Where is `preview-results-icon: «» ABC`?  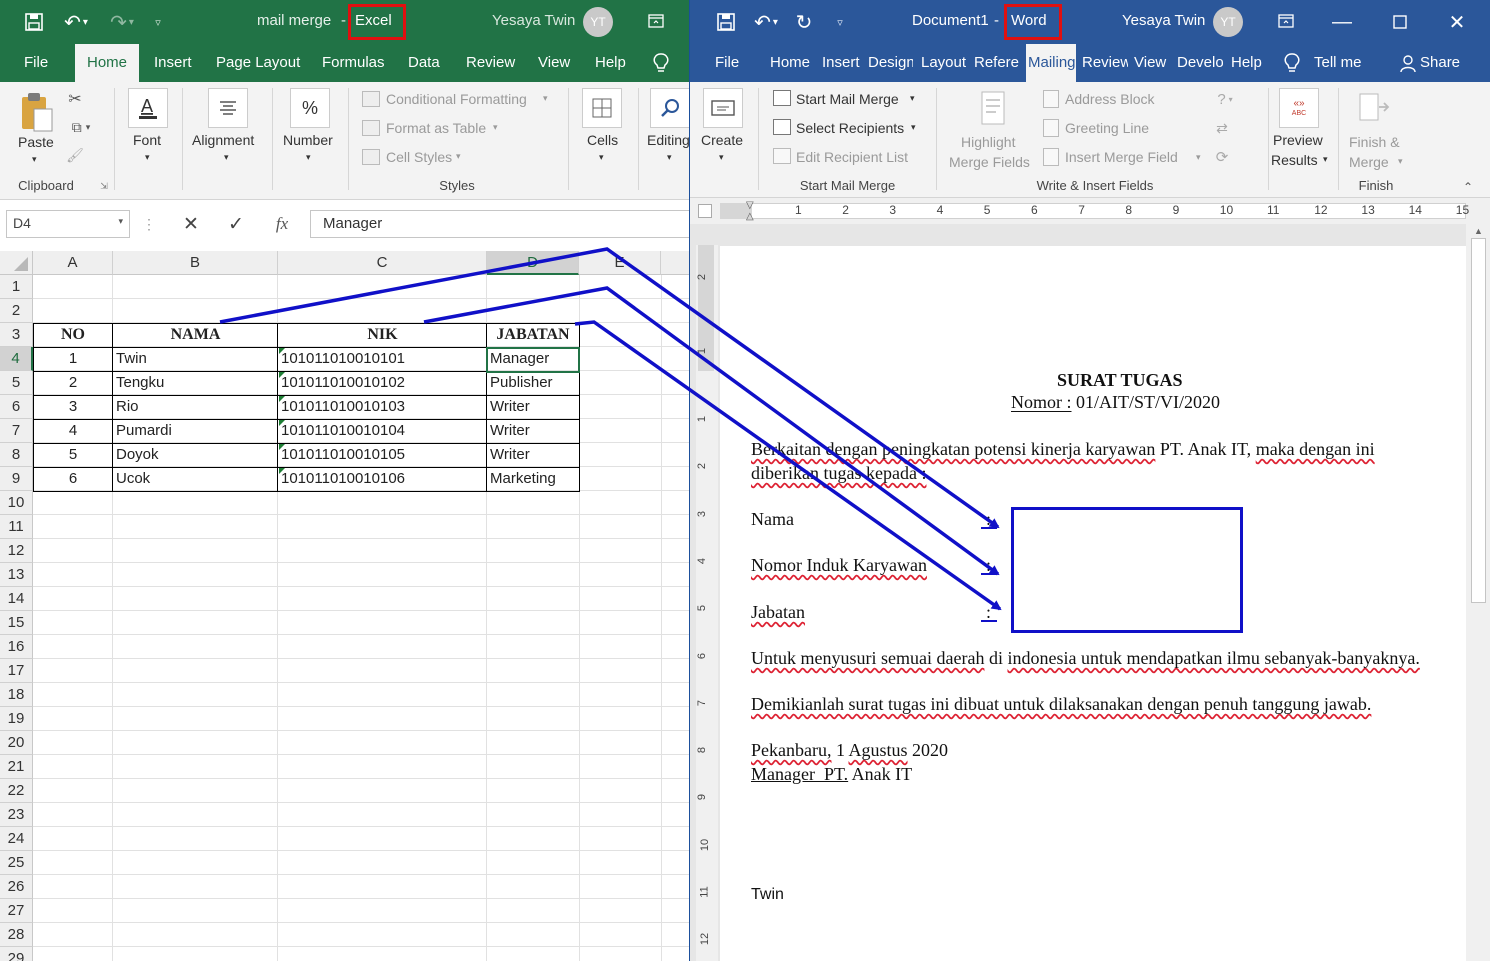
preview-results-icon: «» ABC is located at coordinates (1299, 108).